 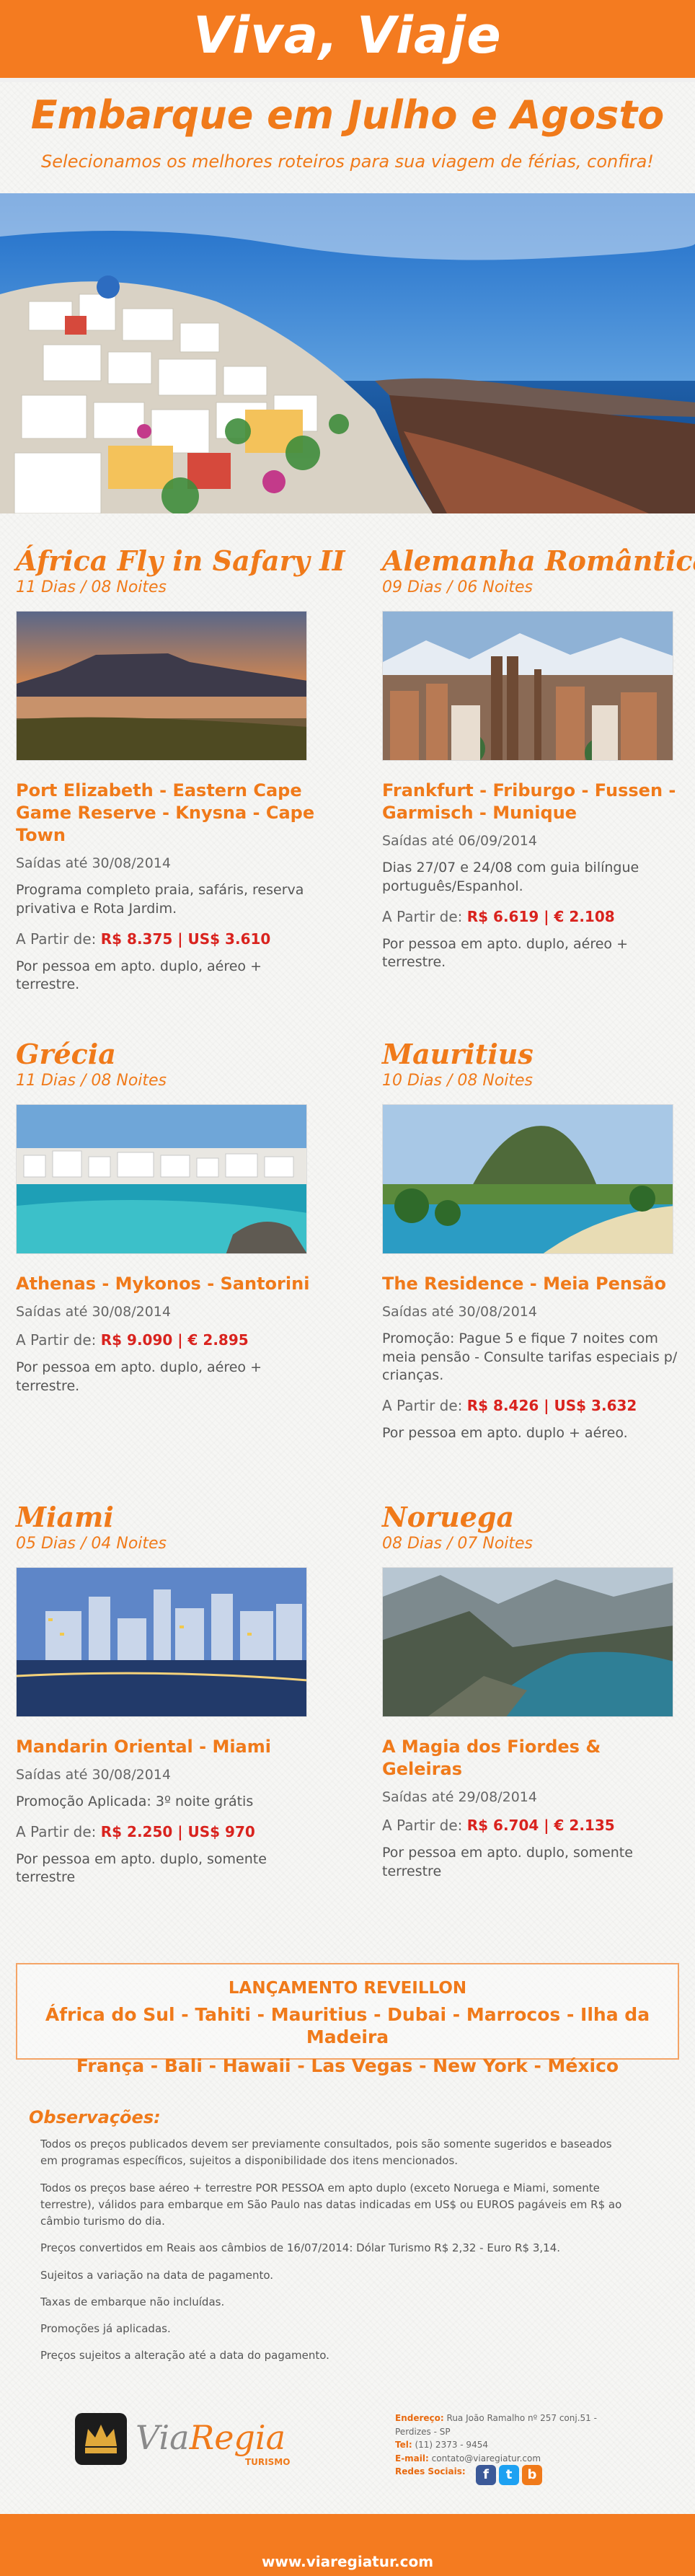 I want to click on destination-name: Alemanha Romântica, so click(x=538, y=560).